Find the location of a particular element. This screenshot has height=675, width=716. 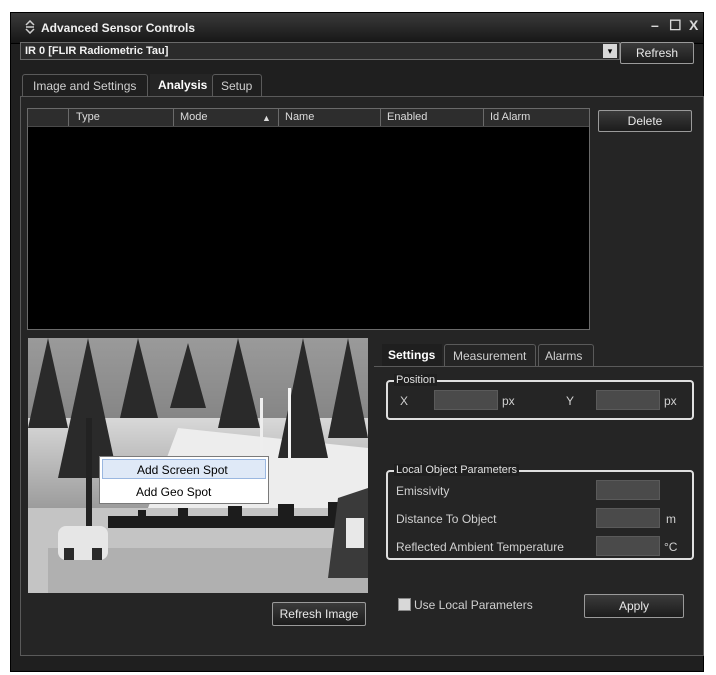

device-select: IR 0 [FLIR Radiometric Tau] ▾ is located at coordinates (320, 51).